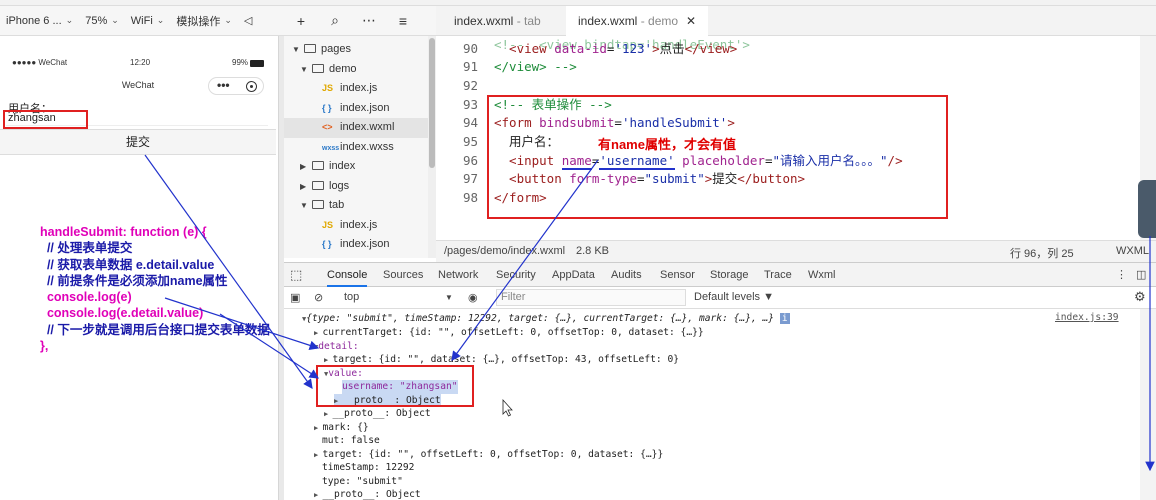  Describe the element at coordinates (507, 408) in the screenshot. I see `mouse-cursor-icon` at that location.